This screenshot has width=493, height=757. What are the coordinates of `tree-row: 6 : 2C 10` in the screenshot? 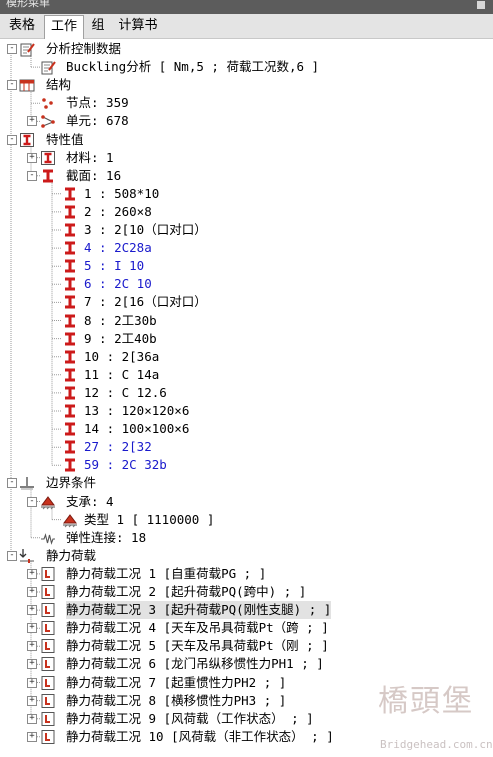 It's located at (246, 284).